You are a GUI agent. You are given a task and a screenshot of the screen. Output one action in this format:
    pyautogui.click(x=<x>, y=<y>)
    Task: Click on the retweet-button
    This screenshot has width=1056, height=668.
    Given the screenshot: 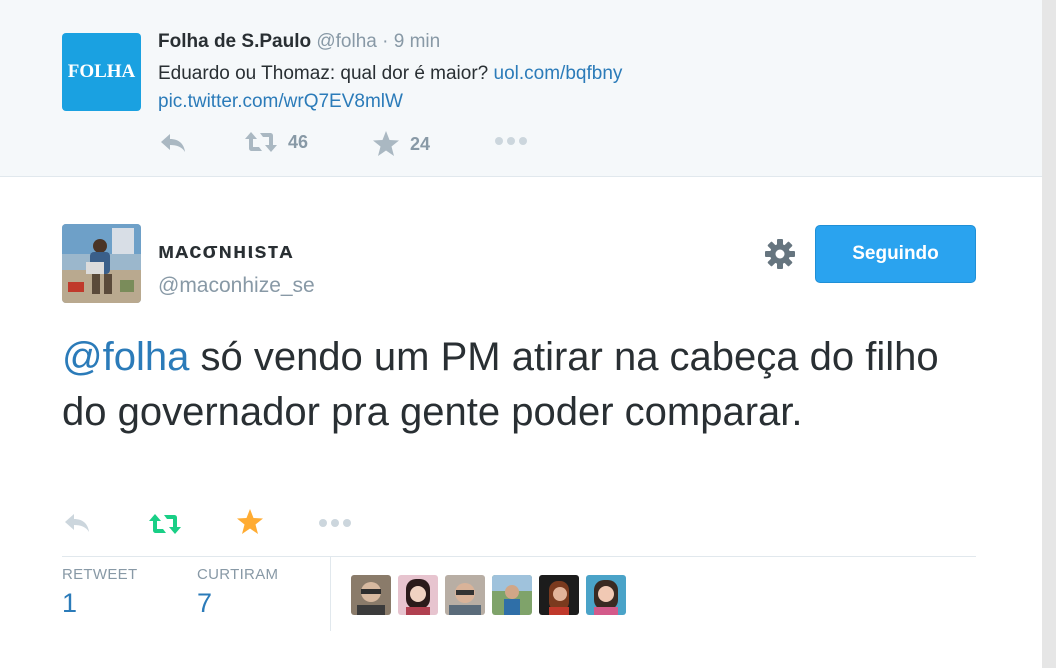 What is the action you would take?
    pyautogui.click(x=165, y=526)
    